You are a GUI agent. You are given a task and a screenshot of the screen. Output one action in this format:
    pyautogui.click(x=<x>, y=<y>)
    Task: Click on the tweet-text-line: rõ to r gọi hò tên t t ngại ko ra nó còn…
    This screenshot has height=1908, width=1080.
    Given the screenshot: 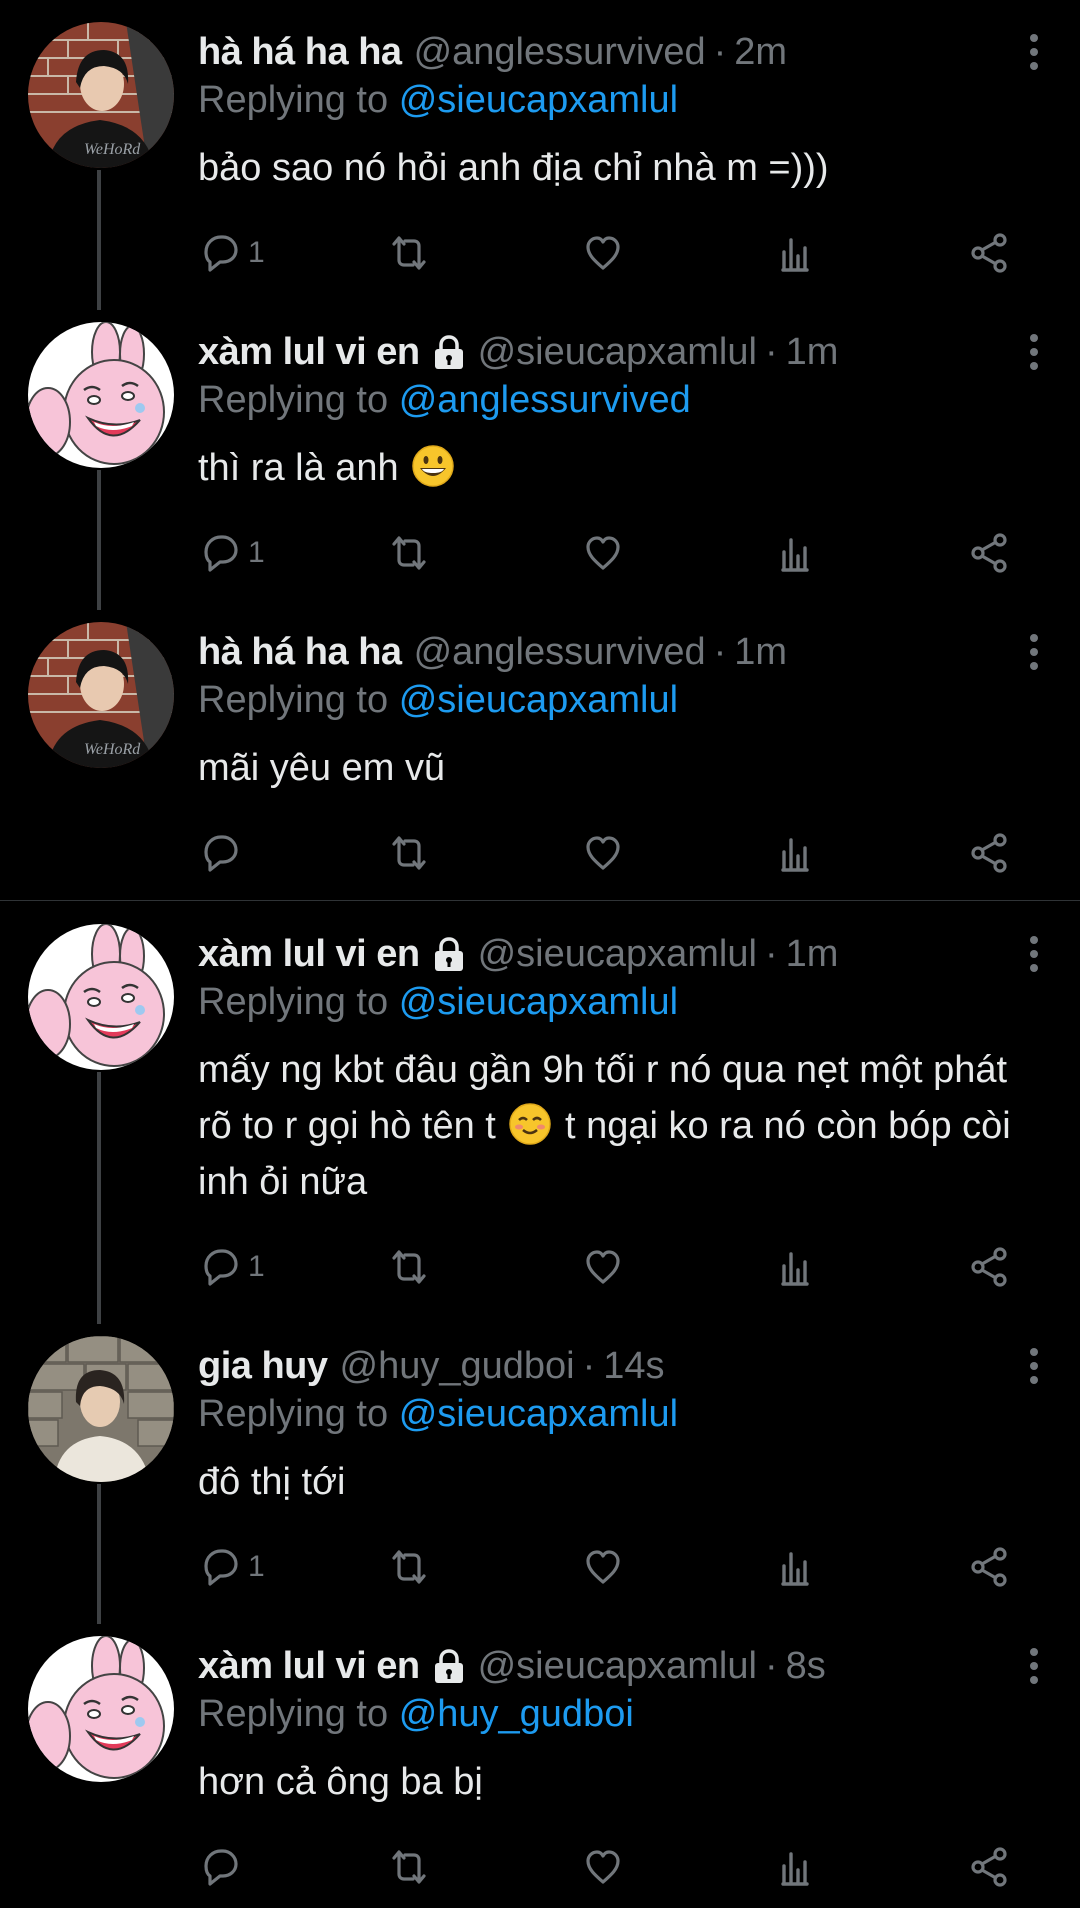 What is the action you would take?
    pyautogui.click(x=618, y=1126)
    